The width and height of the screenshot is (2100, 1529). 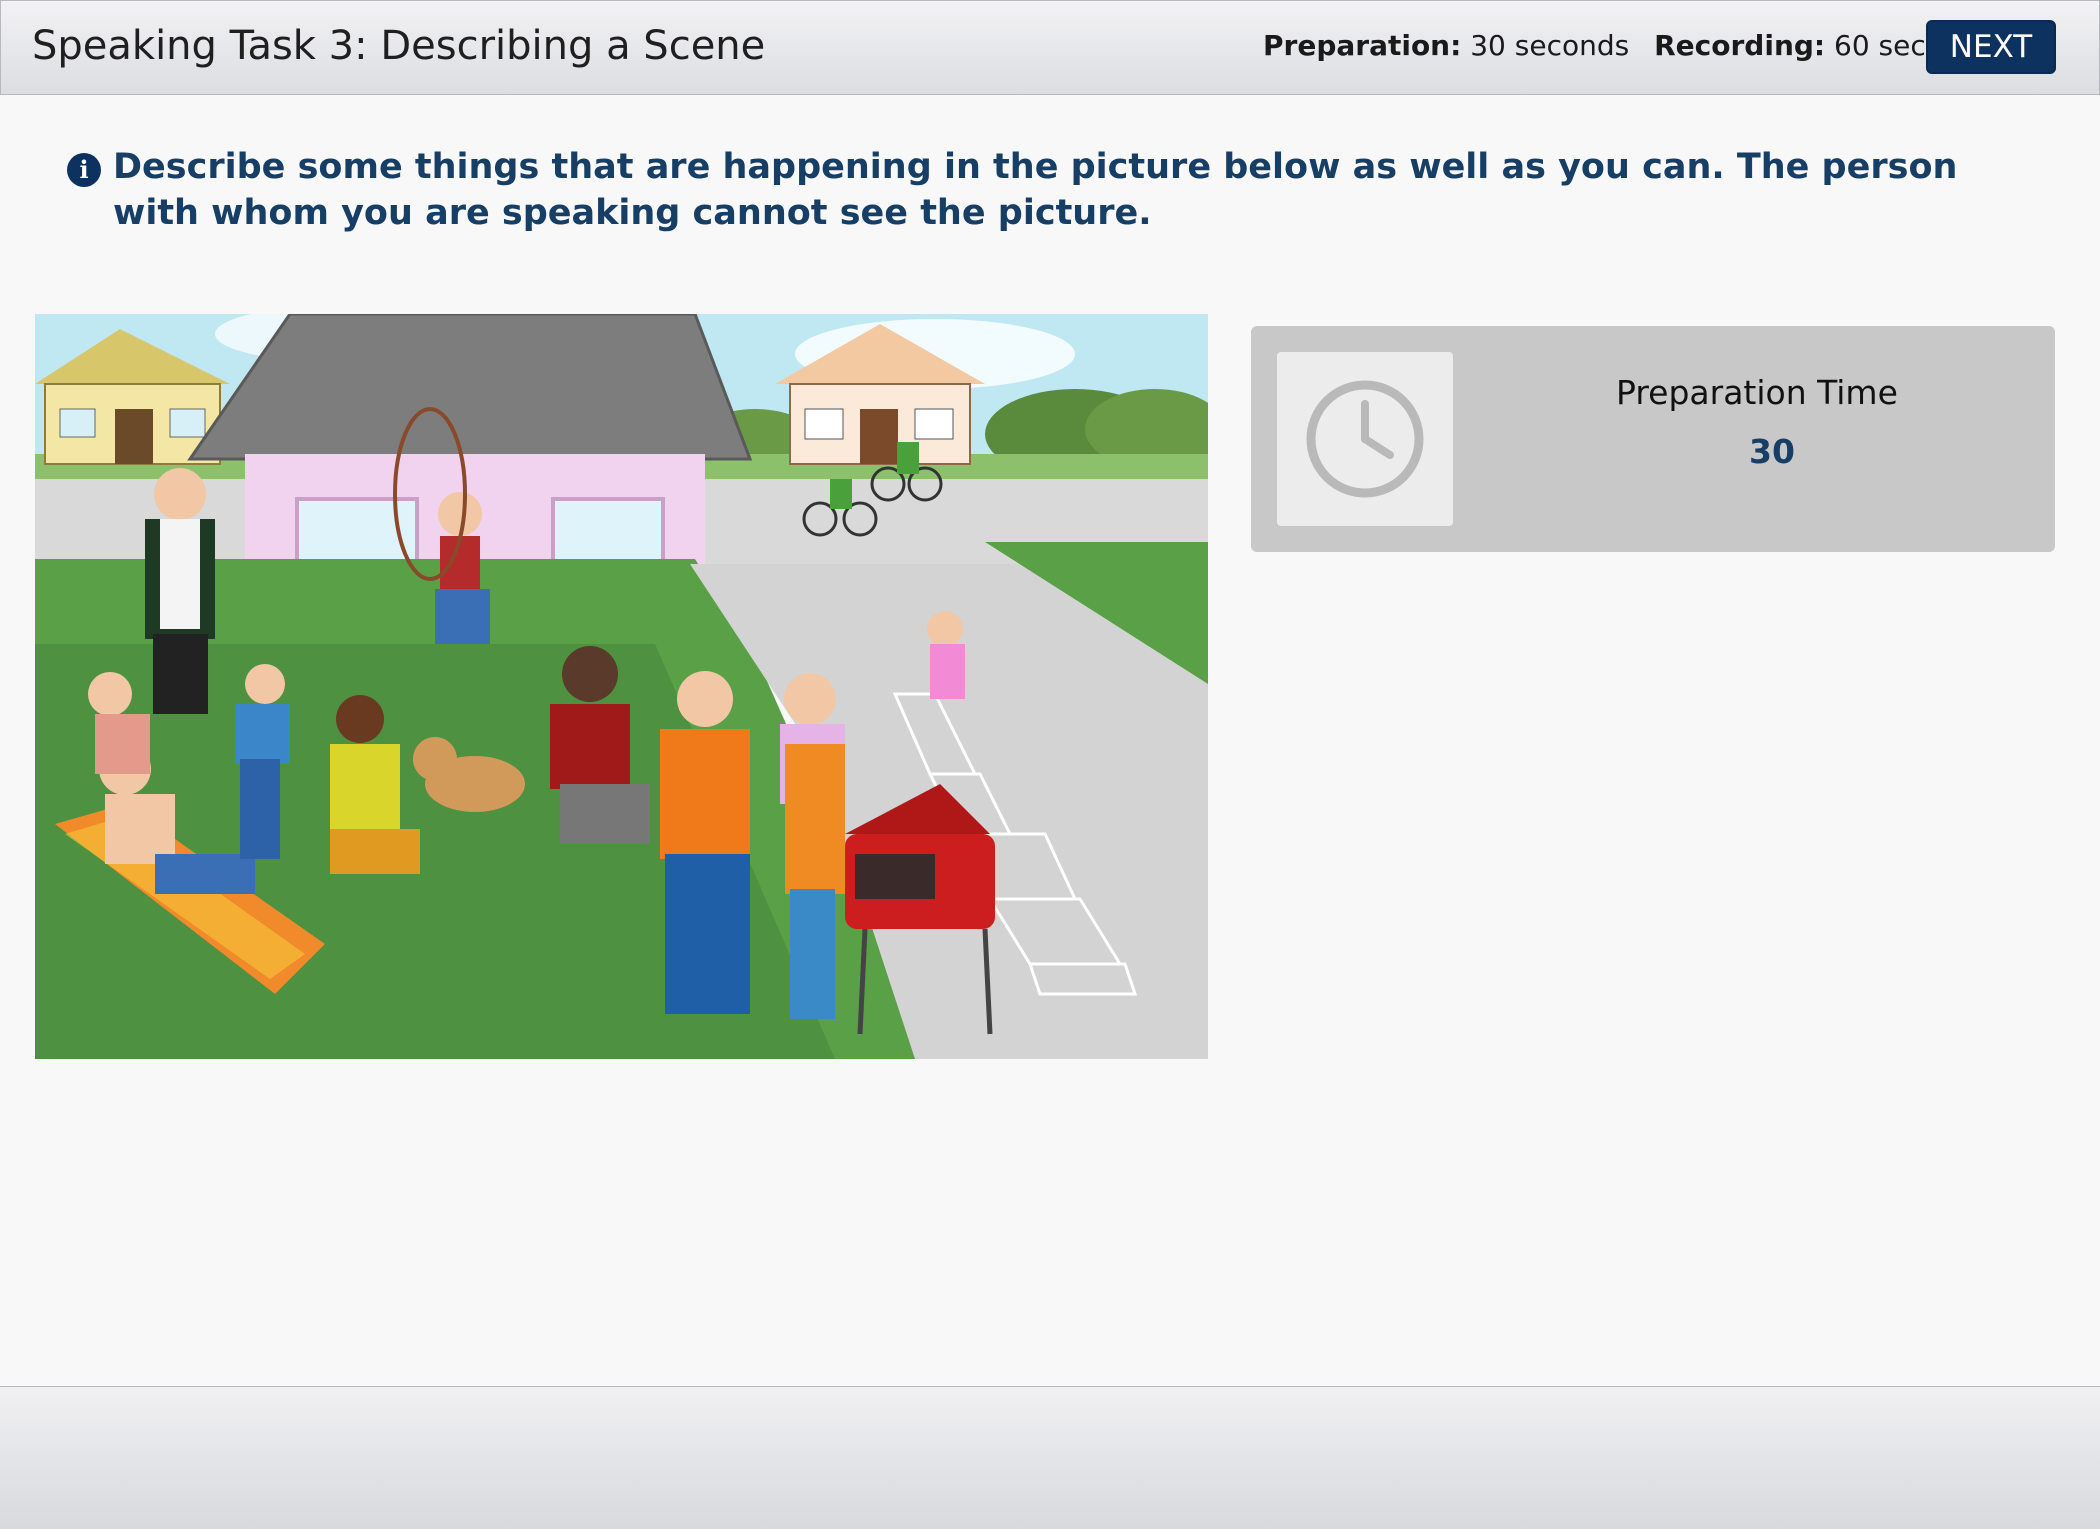 I want to click on page-title: Speaking Task 3: Describing a Scene, so click(x=399, y=46).